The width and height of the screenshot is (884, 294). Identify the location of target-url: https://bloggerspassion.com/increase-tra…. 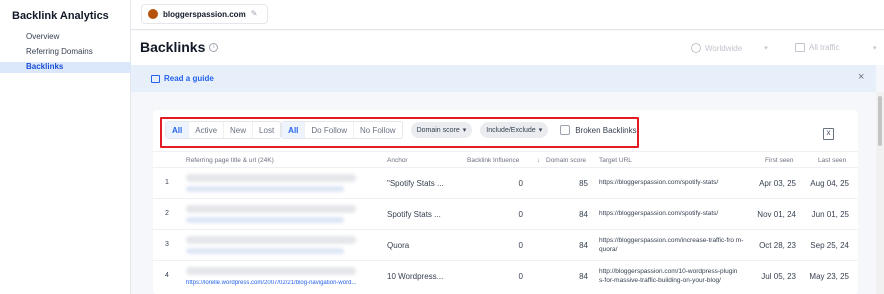
(671, 245).